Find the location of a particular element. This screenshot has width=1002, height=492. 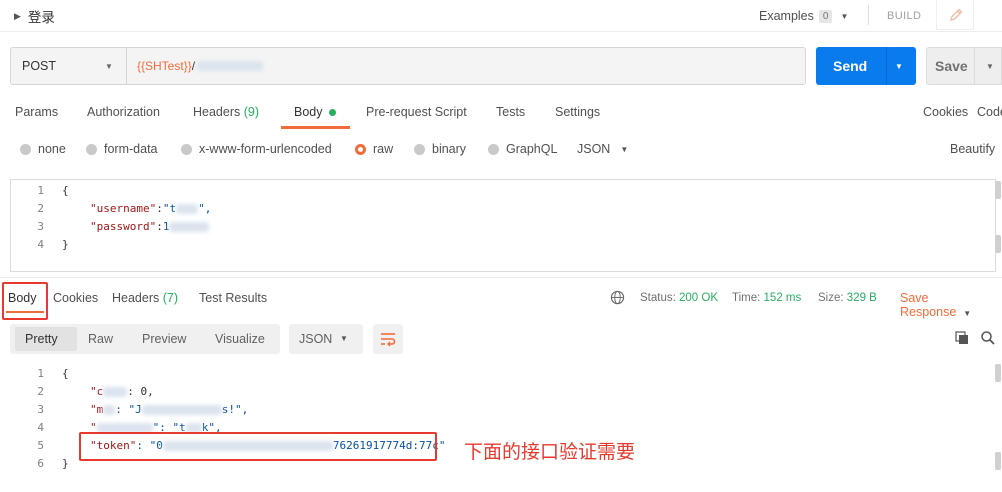

edit-button is located at coordinates (955, 15).